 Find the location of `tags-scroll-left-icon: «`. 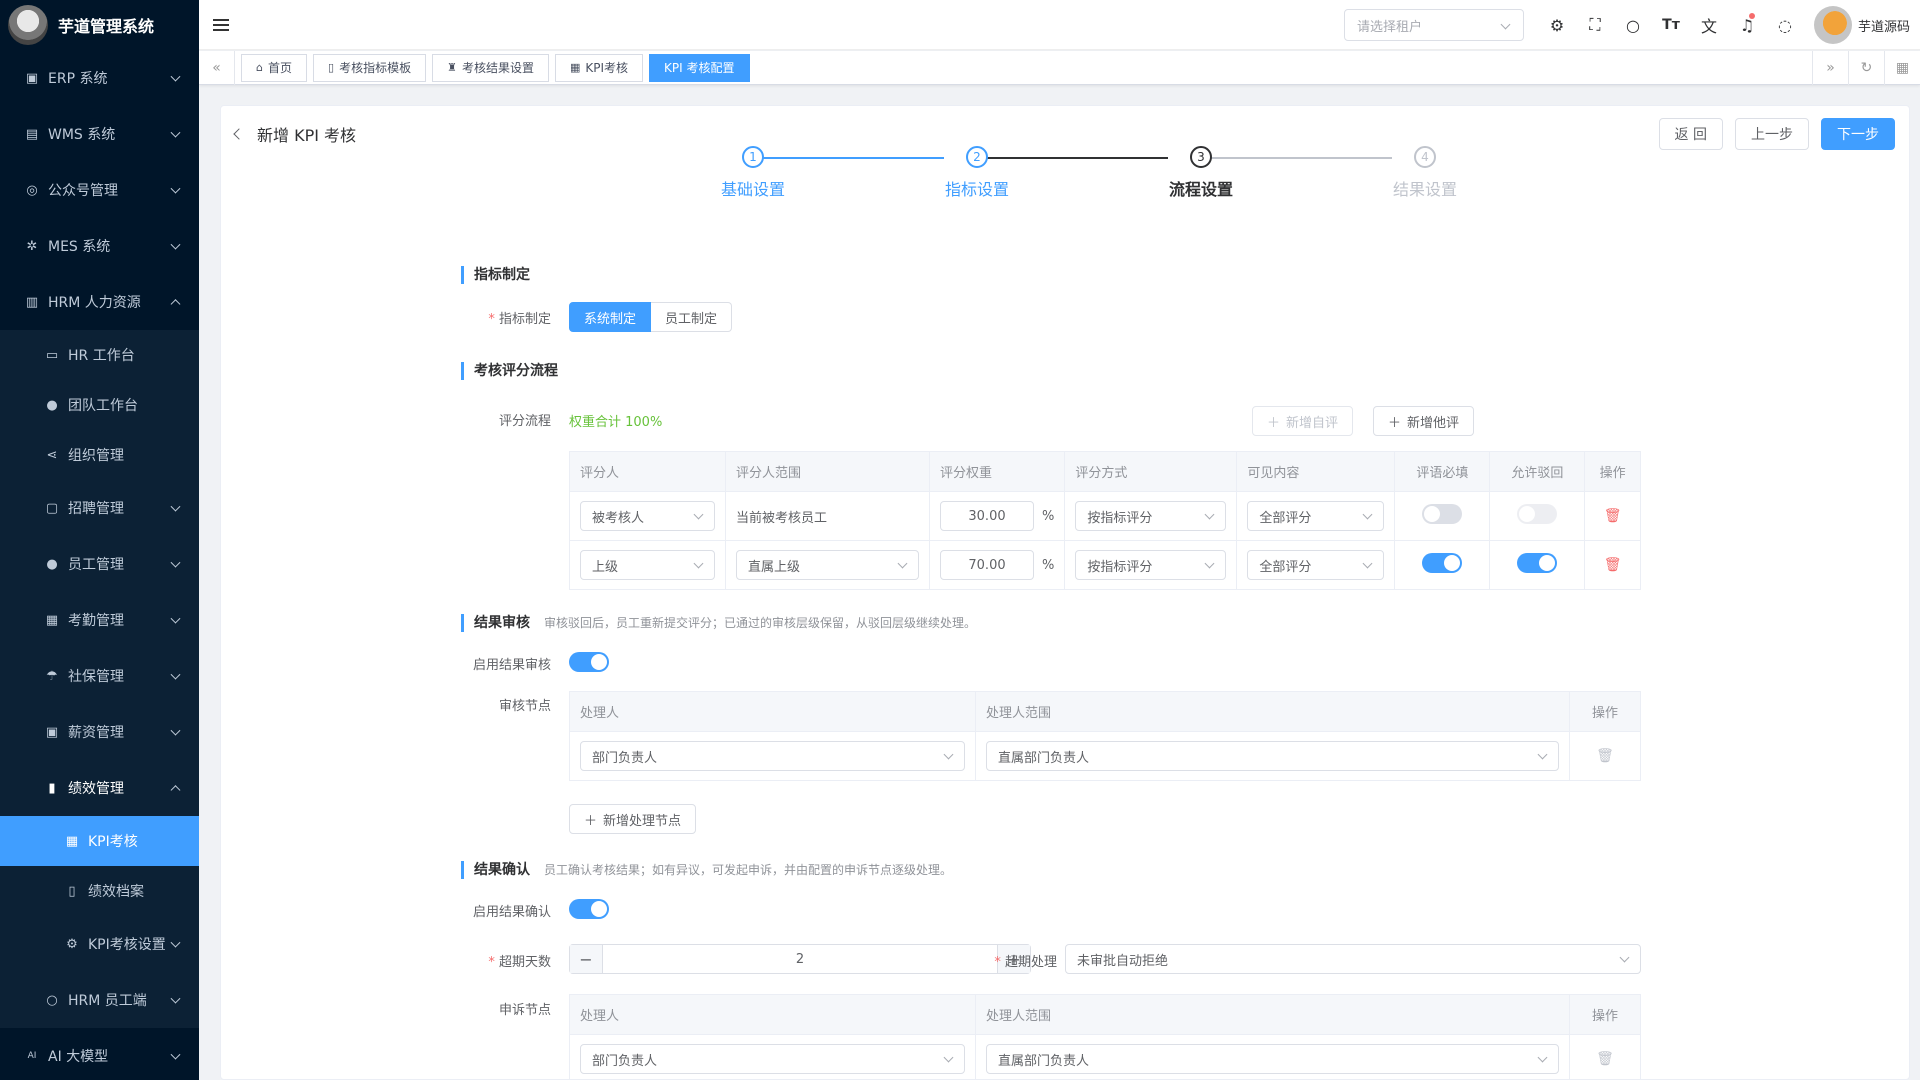

tags-scroll-left-icon: « is located at coordinates (217, 67).